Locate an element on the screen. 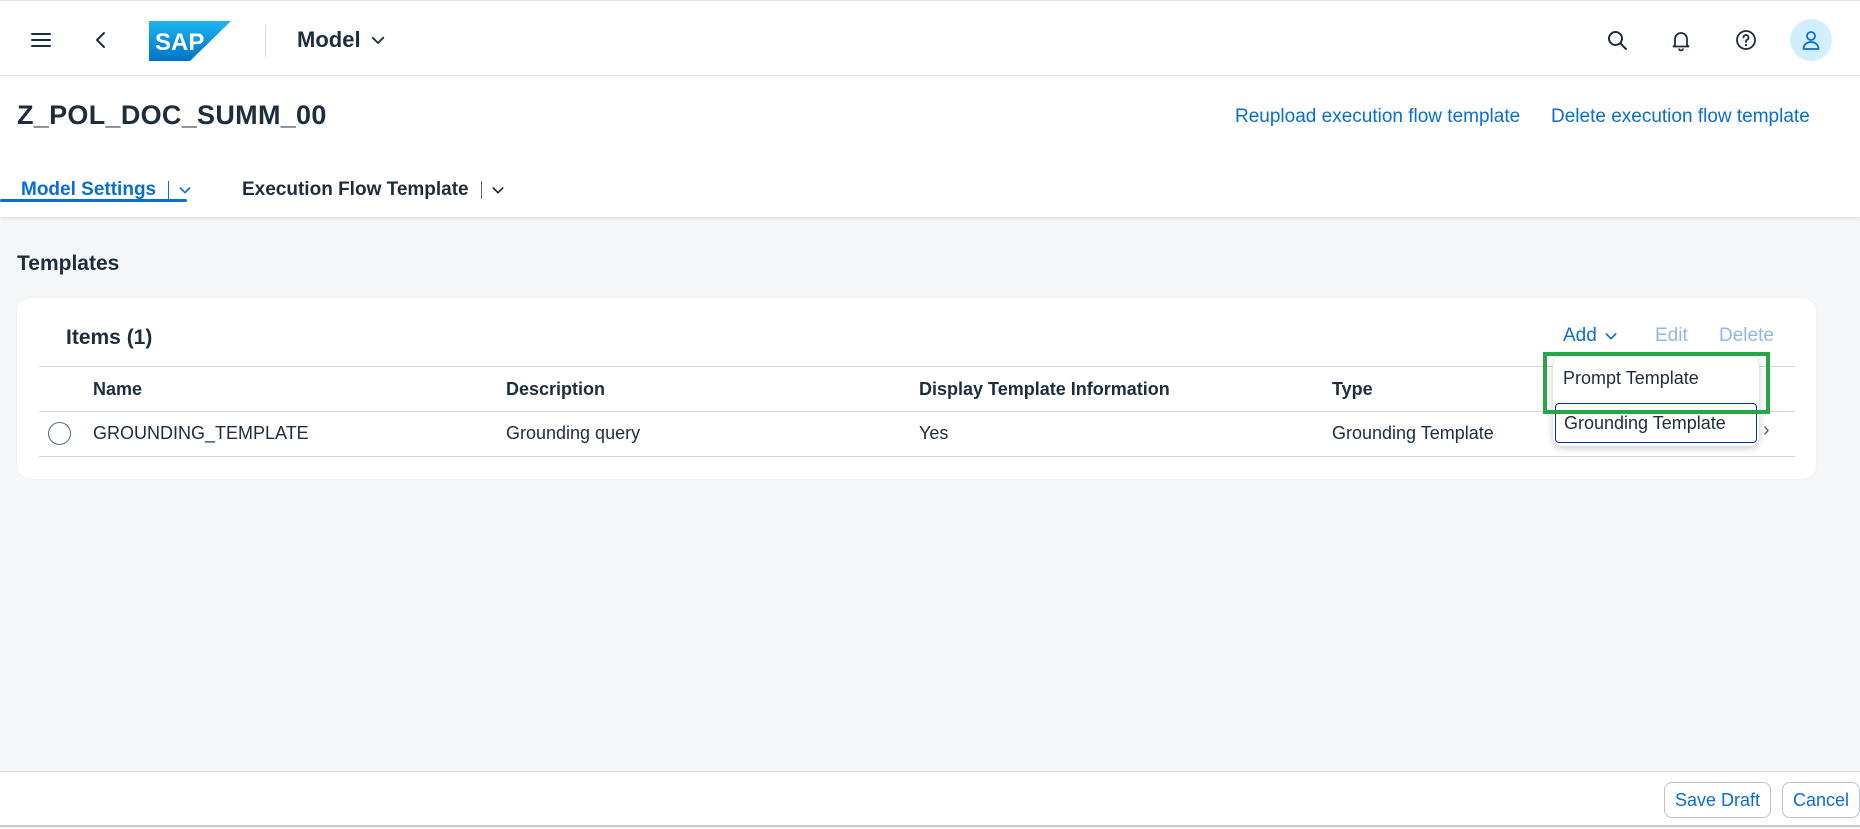  user-icon is located at coordinates (1811, 40).